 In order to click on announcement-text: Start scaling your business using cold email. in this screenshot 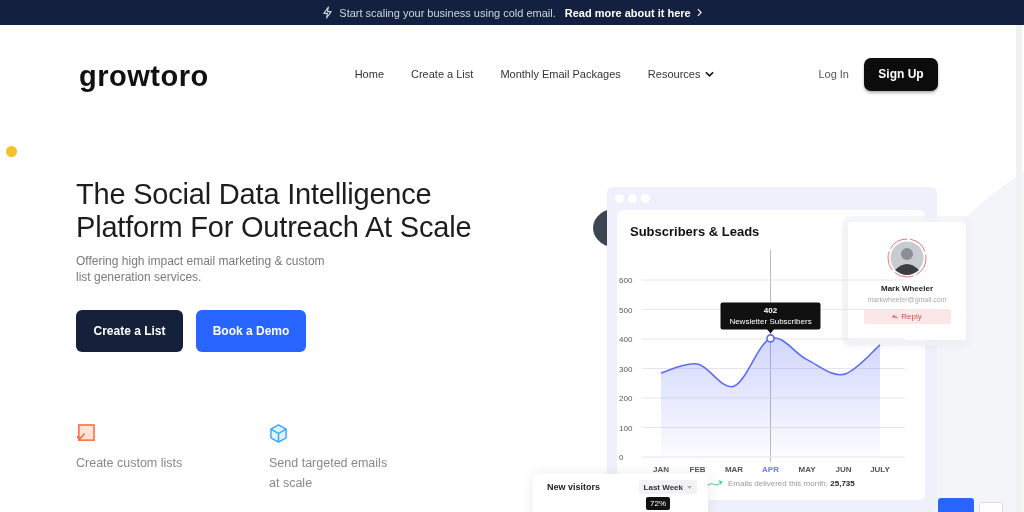, I will do `click(447, 12)`.